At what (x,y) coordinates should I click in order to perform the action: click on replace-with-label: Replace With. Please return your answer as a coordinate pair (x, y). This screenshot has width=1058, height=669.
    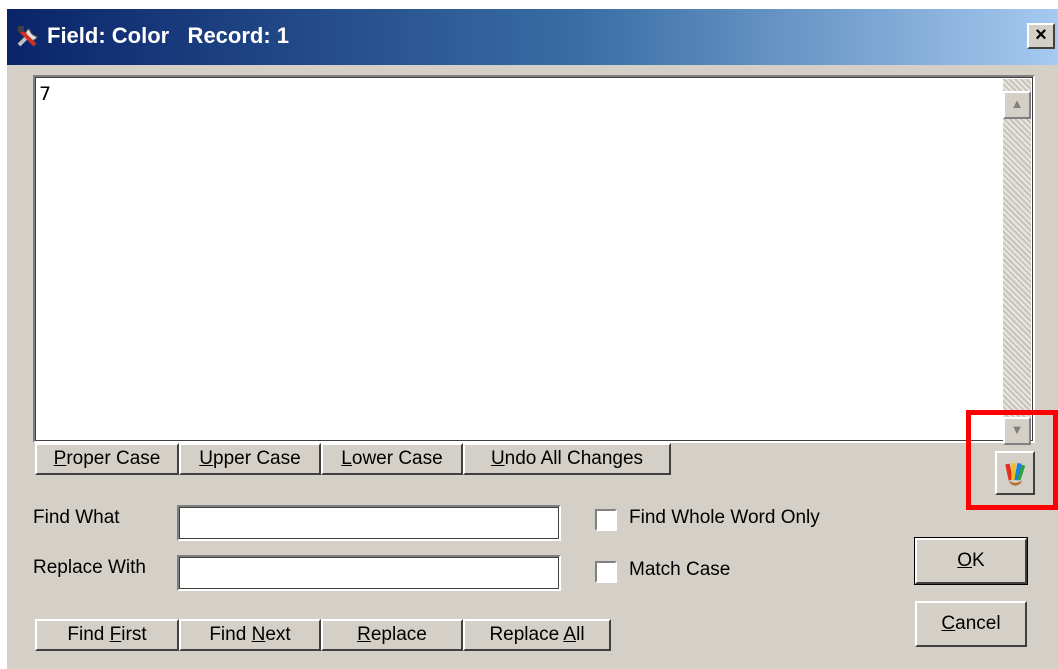
    Looking at the image, I should click on (89, 567).